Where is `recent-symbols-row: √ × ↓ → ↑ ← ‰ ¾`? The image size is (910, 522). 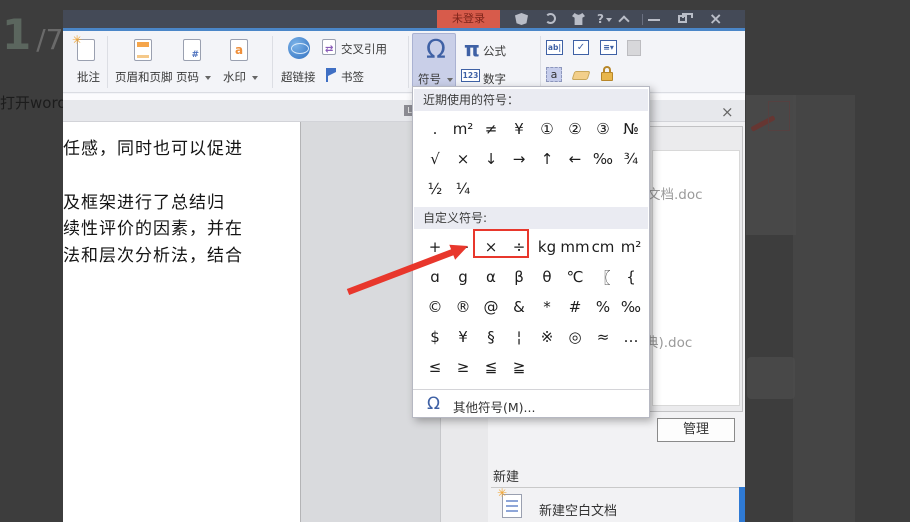 recent-symbols-row: √ × ↓ → ↑ ← ‰ ¾ is located at coordinates (534, 159).